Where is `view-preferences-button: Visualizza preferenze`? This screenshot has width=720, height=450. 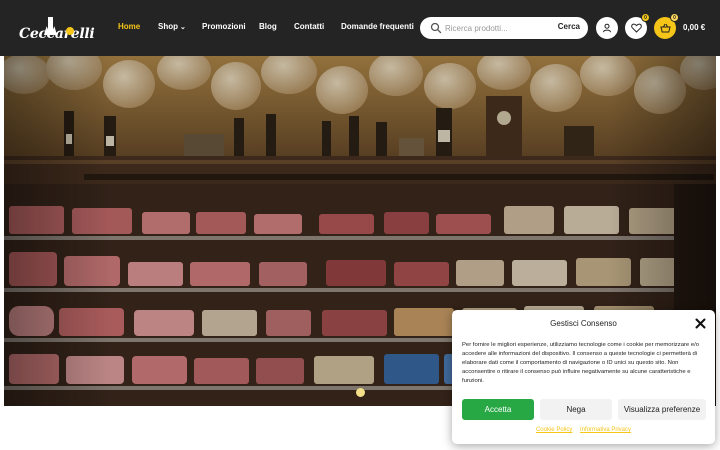 view-preferences-button: Visualizza preferenze is located at coordinates (662, 409).